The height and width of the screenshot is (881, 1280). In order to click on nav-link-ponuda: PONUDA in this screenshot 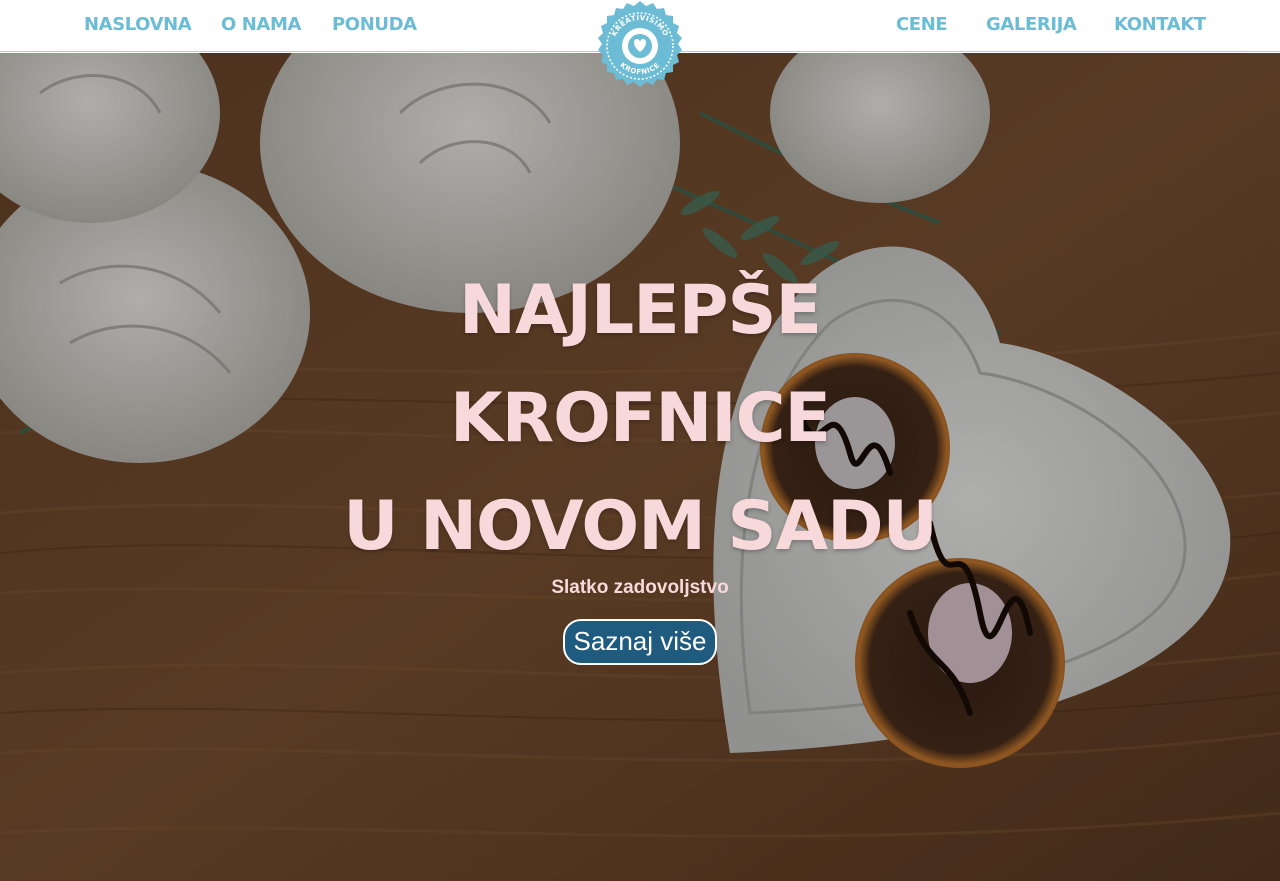, I will do `click(374, 24)`.